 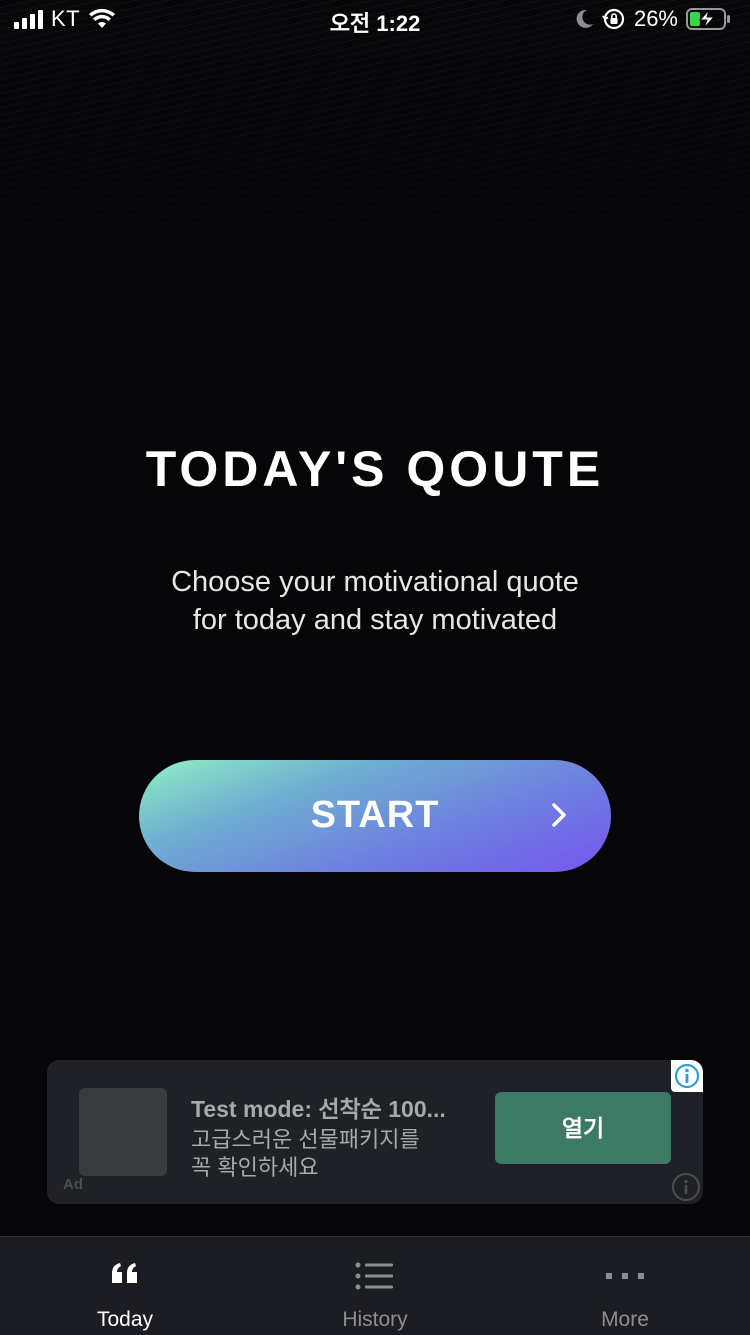 I want to click on ad-description: 고급스러운 선물패키지를 꼭 확인하세요, so click(x=305, y=1154).